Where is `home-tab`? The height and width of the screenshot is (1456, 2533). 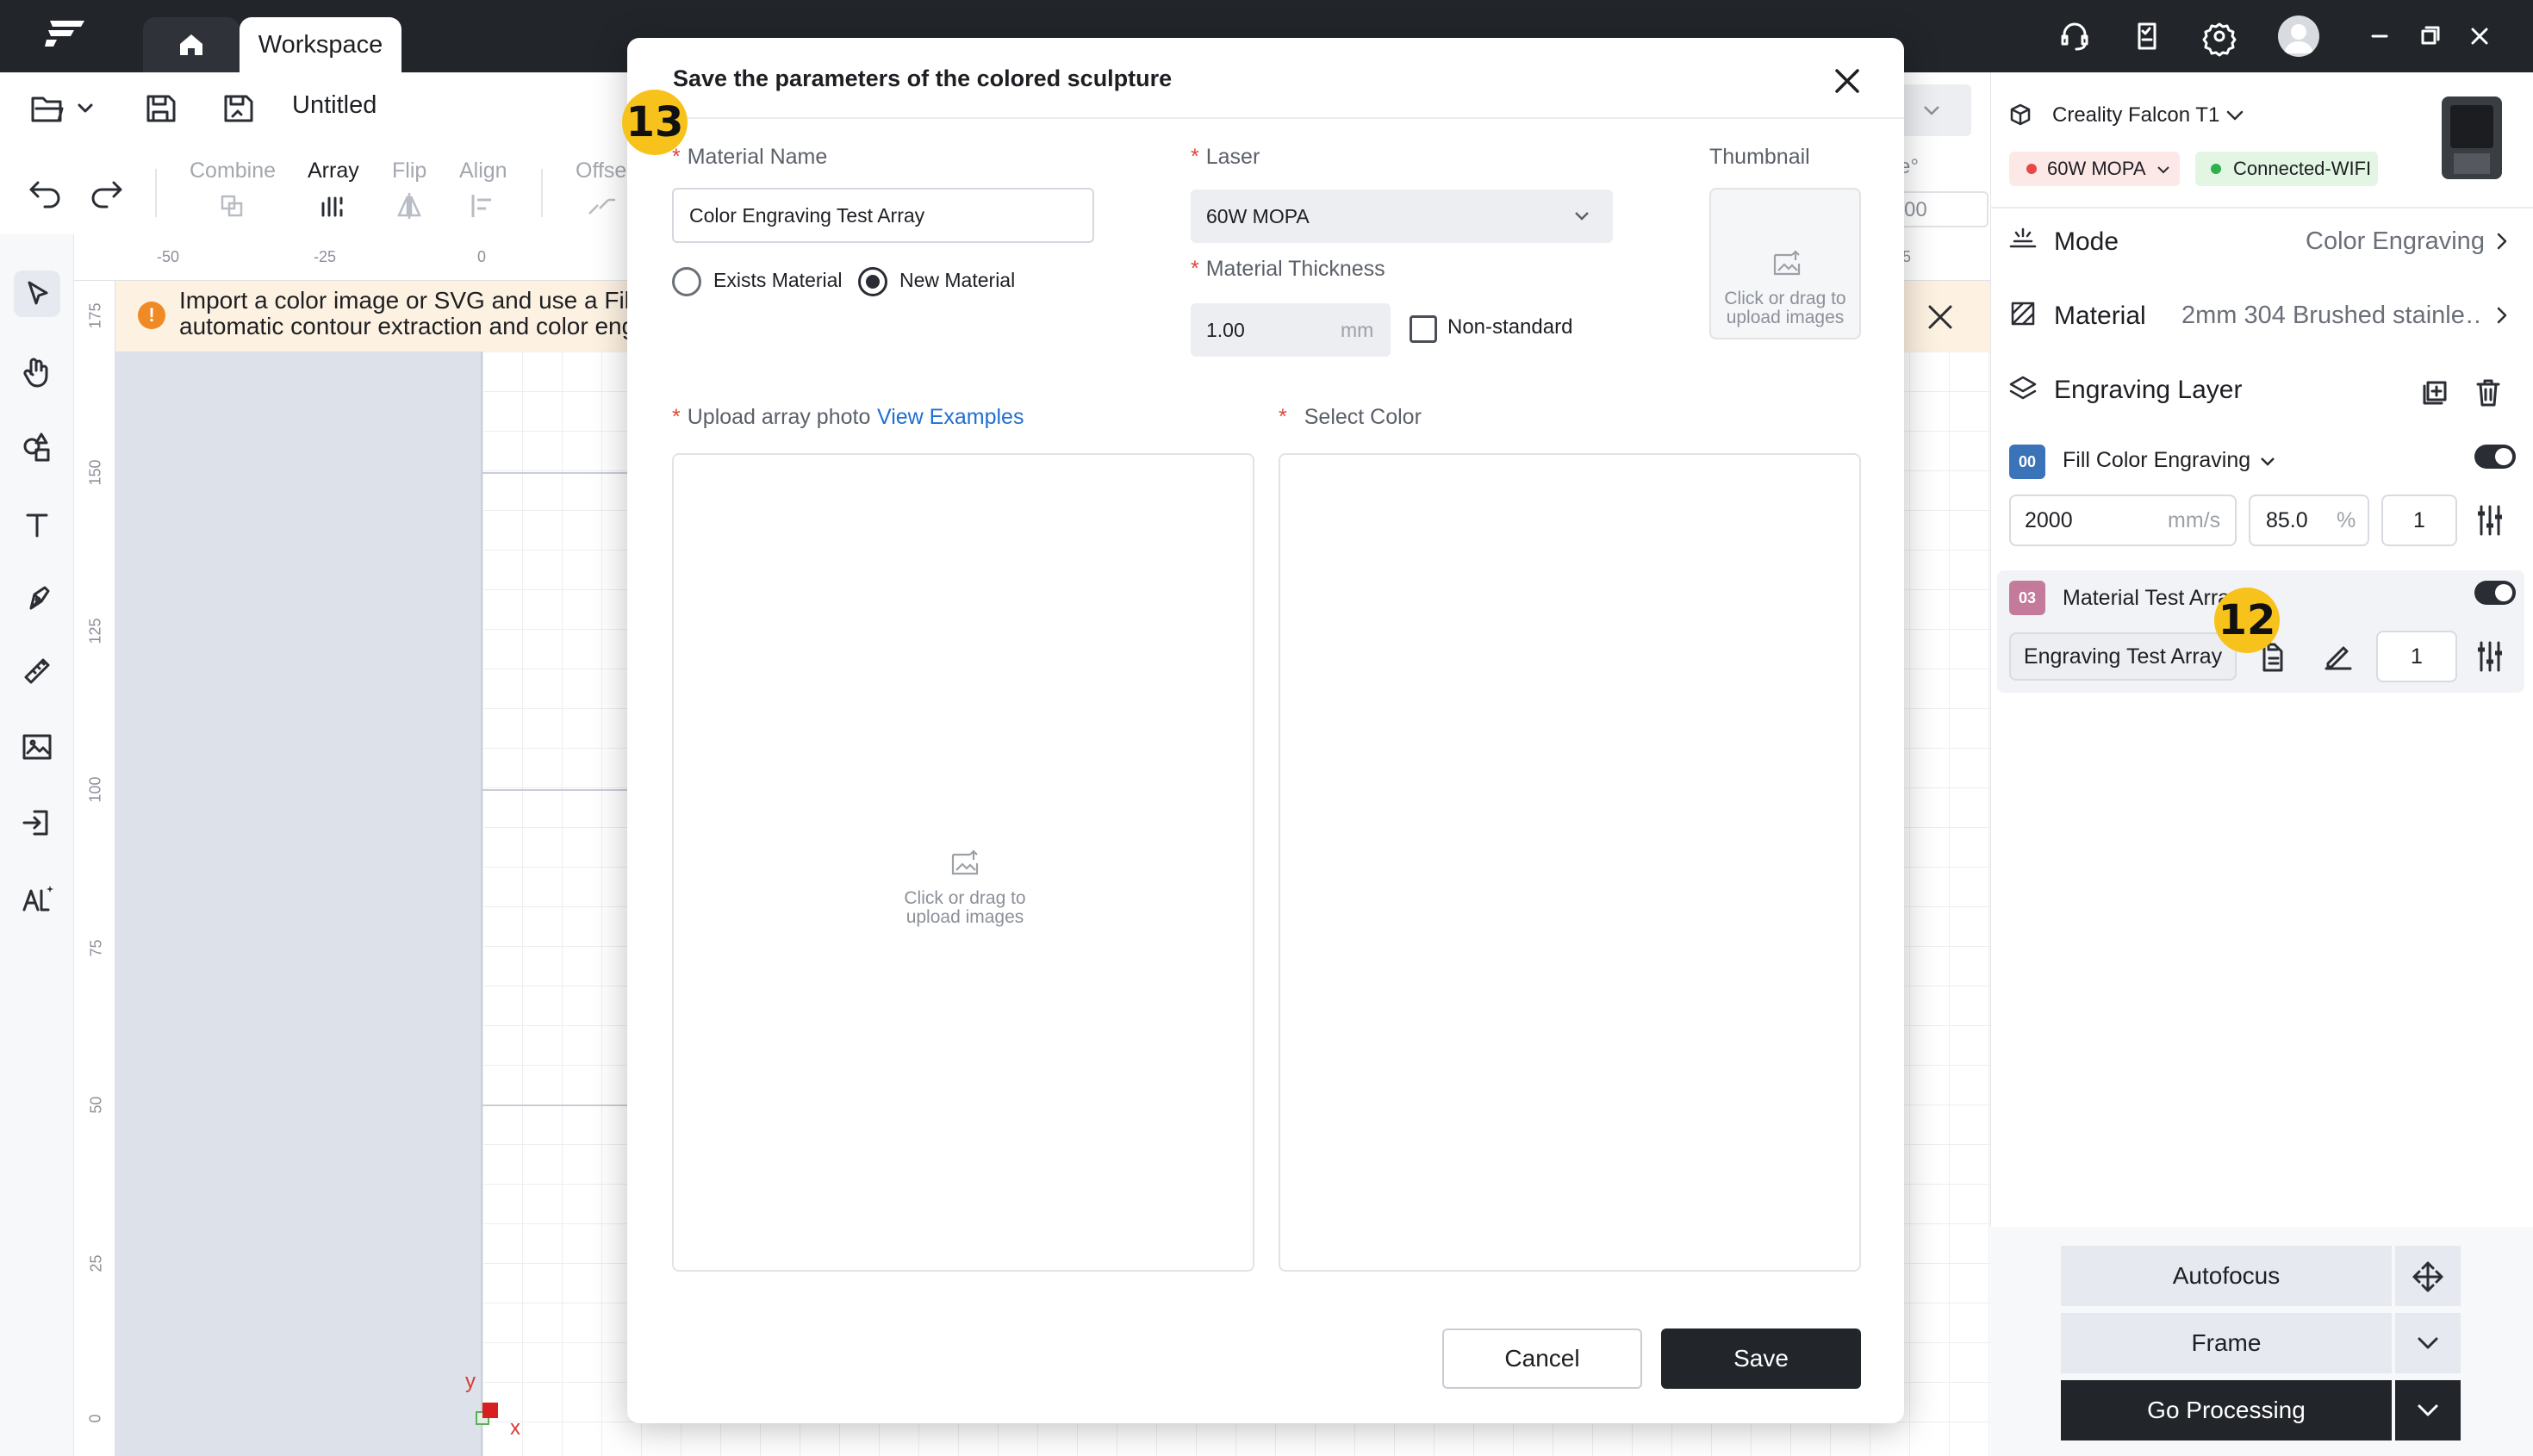
home-tab is located at coordinates (191, 44).